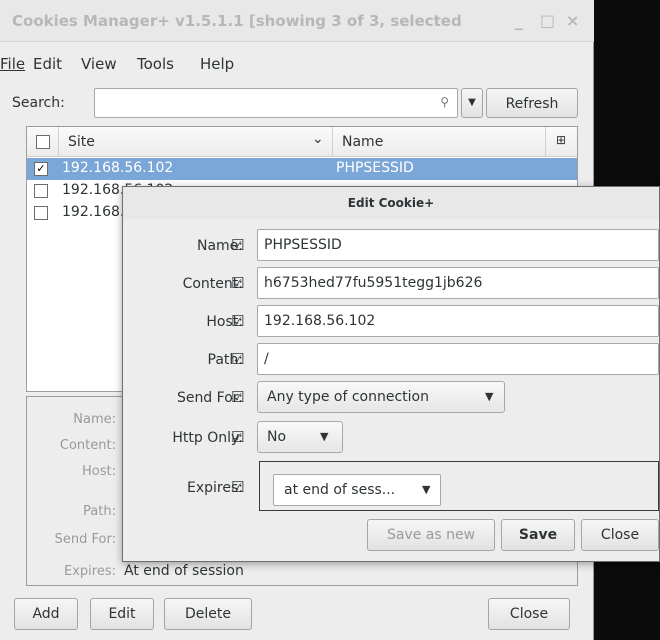  What do you see at coordinates (458, 359) in the screenshot?
I see `path-field: /` at bounding box center [458, 359].